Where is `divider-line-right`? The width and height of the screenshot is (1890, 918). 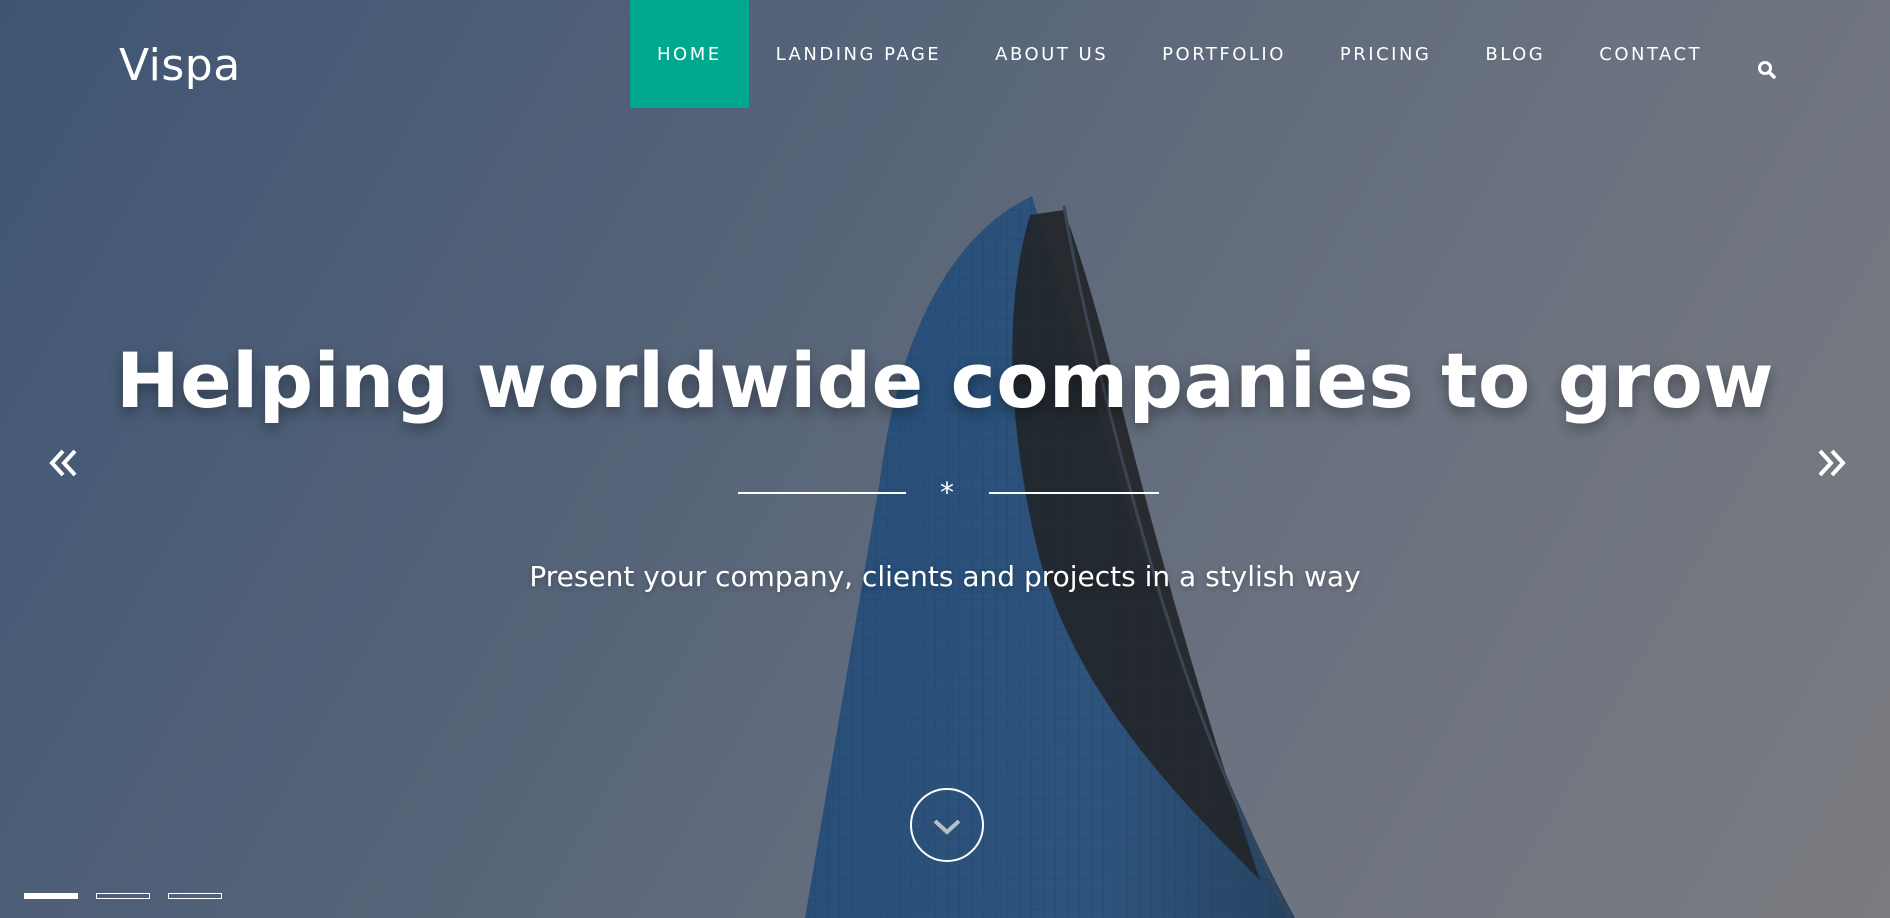
divider-line-right is located at coordinates (1074, 493).